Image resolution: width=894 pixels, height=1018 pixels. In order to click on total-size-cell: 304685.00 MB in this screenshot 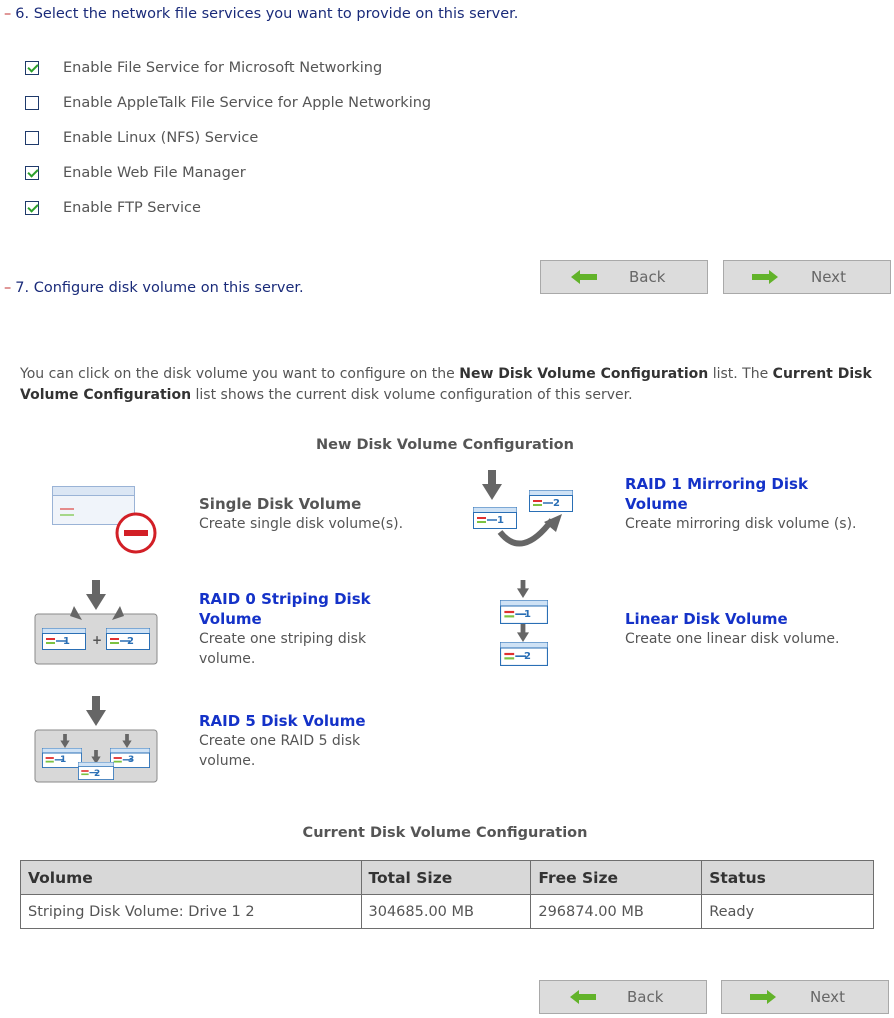, I will do `click(446, 911)`.